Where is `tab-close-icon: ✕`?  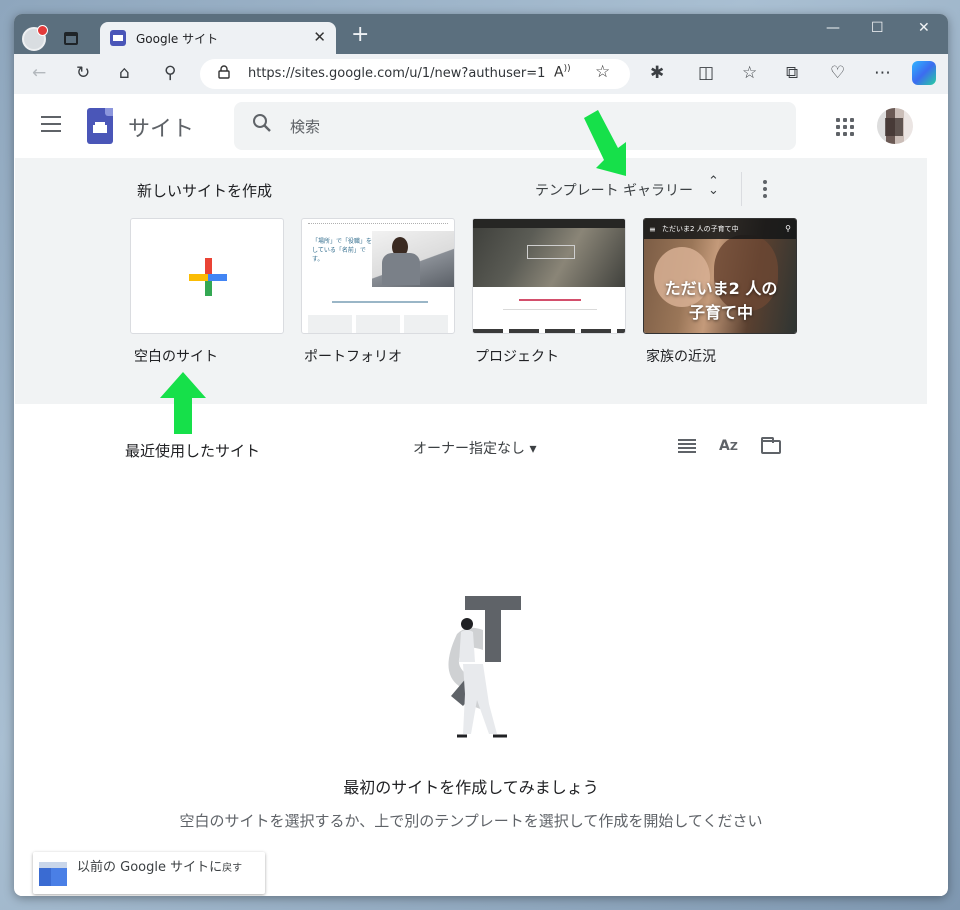 tab-close-icon: ✕ is located at coordinates (319, 37).